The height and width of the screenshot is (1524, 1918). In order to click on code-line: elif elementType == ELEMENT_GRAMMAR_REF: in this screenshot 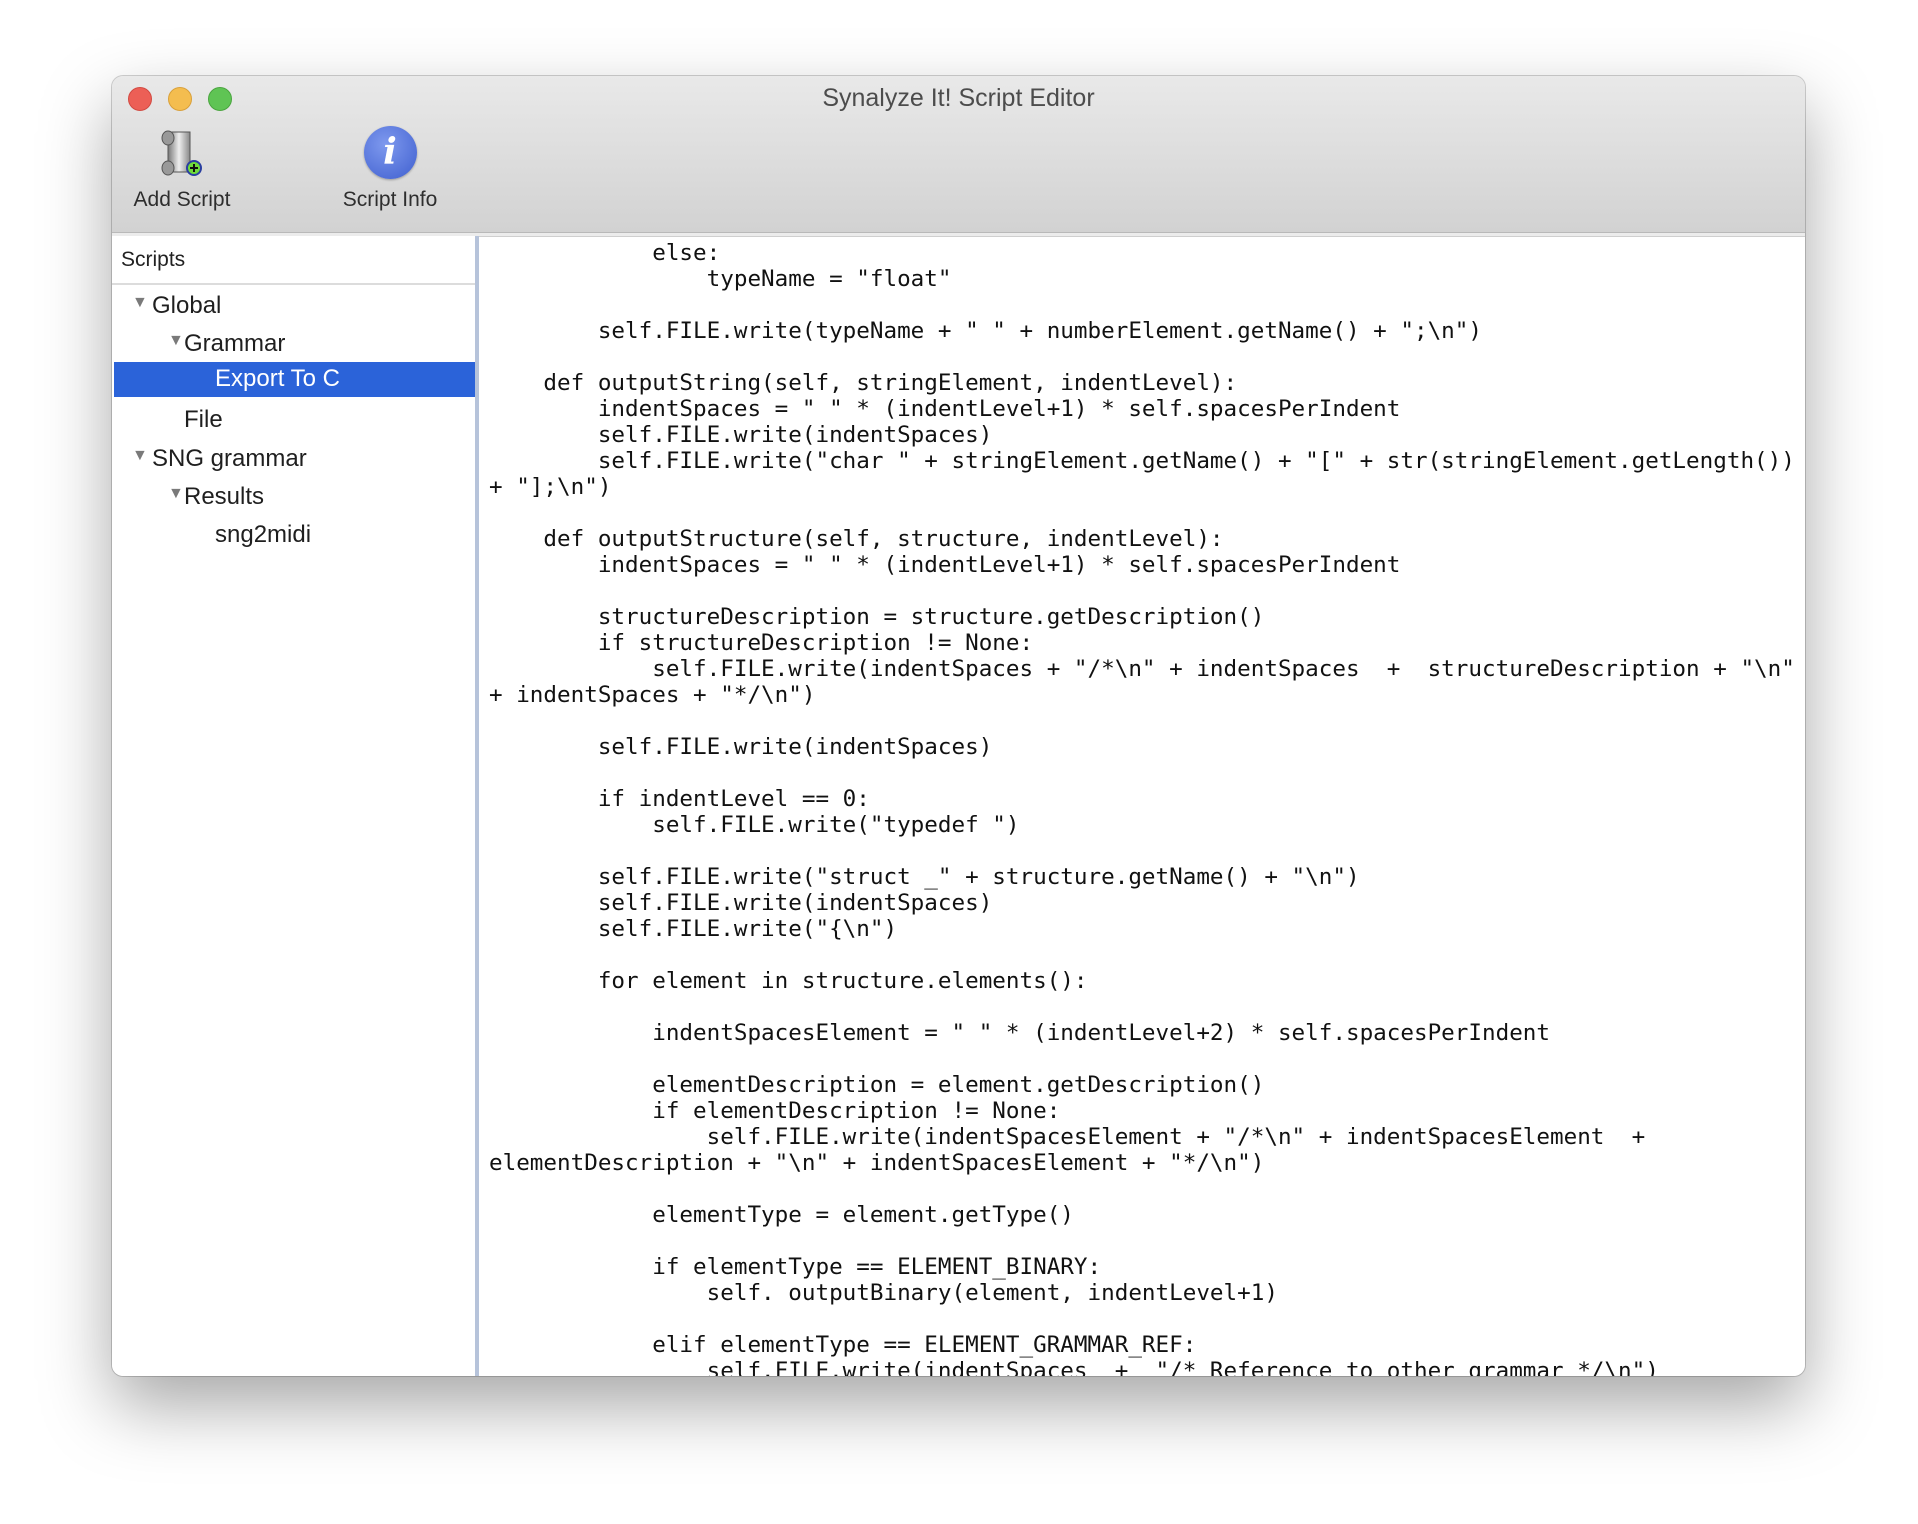, I will do `click(843, 1345)`.